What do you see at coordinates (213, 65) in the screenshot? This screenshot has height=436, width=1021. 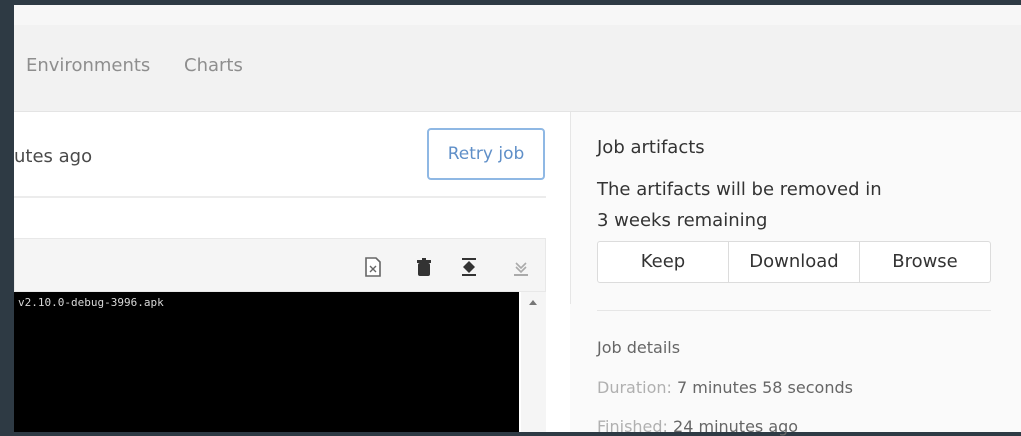 I see `tab-charts: Charts` at bounding box center [213, 65].